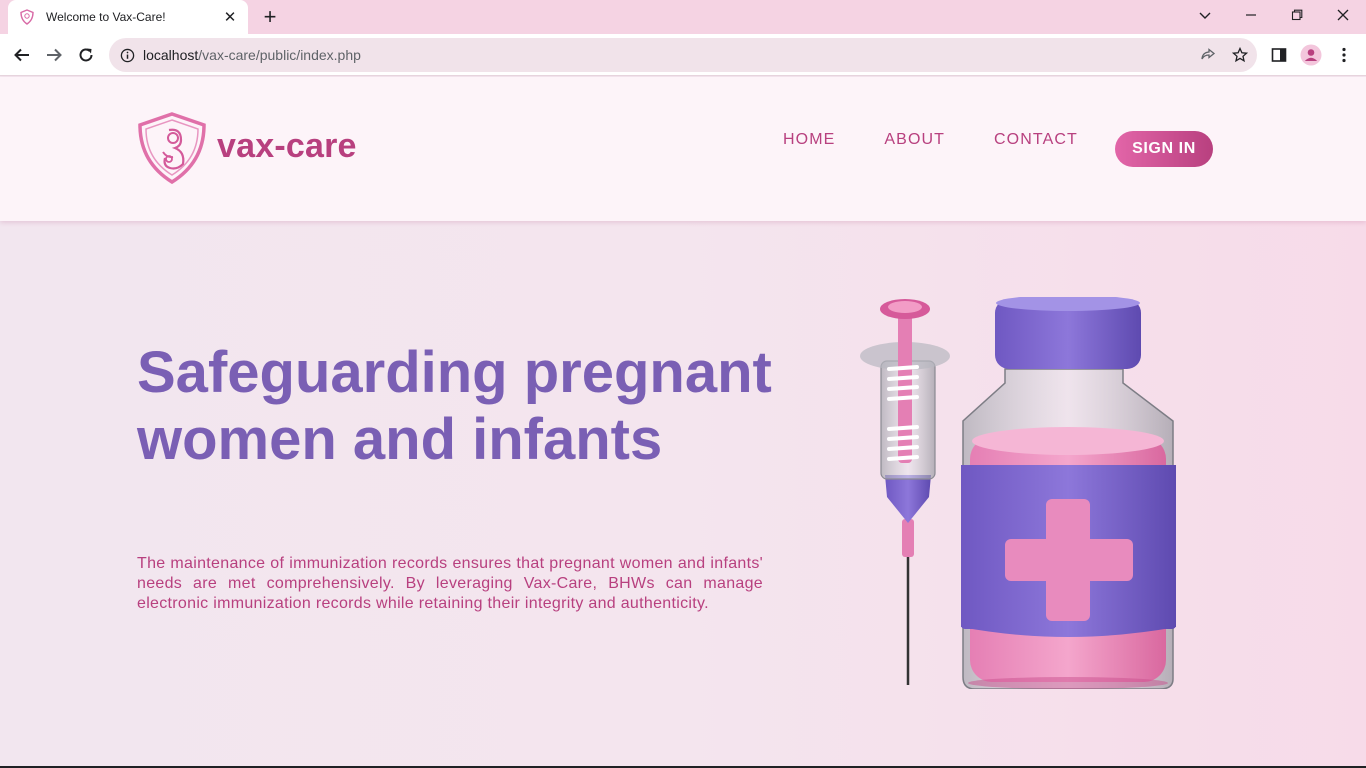  Describe the element at coordinates (1311, 55) in the screenshot. I see `profile-icon` at that location.